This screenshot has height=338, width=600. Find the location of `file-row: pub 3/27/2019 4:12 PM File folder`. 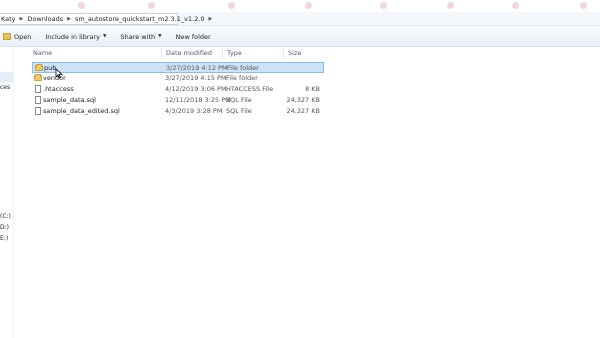

file-row: pub 3/27/2019 4:12 PM File folder is located at coordinates (178, 67).